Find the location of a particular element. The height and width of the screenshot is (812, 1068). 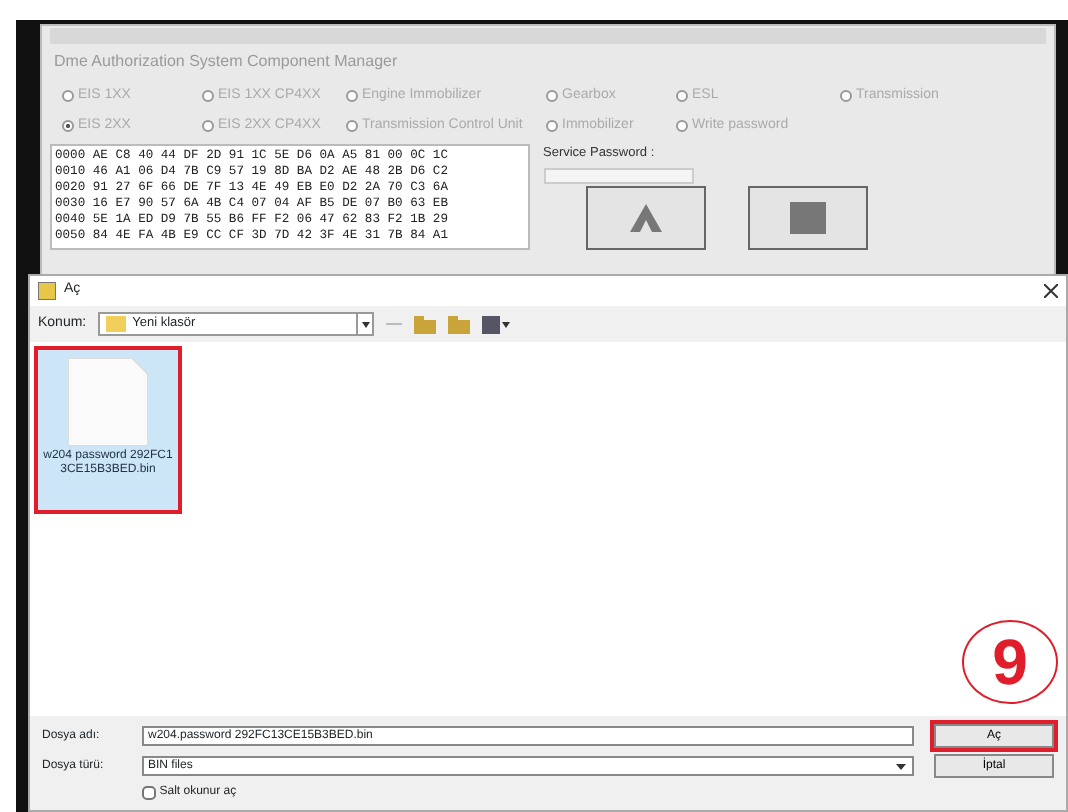

file-icon is located at coordinates (108, 402).